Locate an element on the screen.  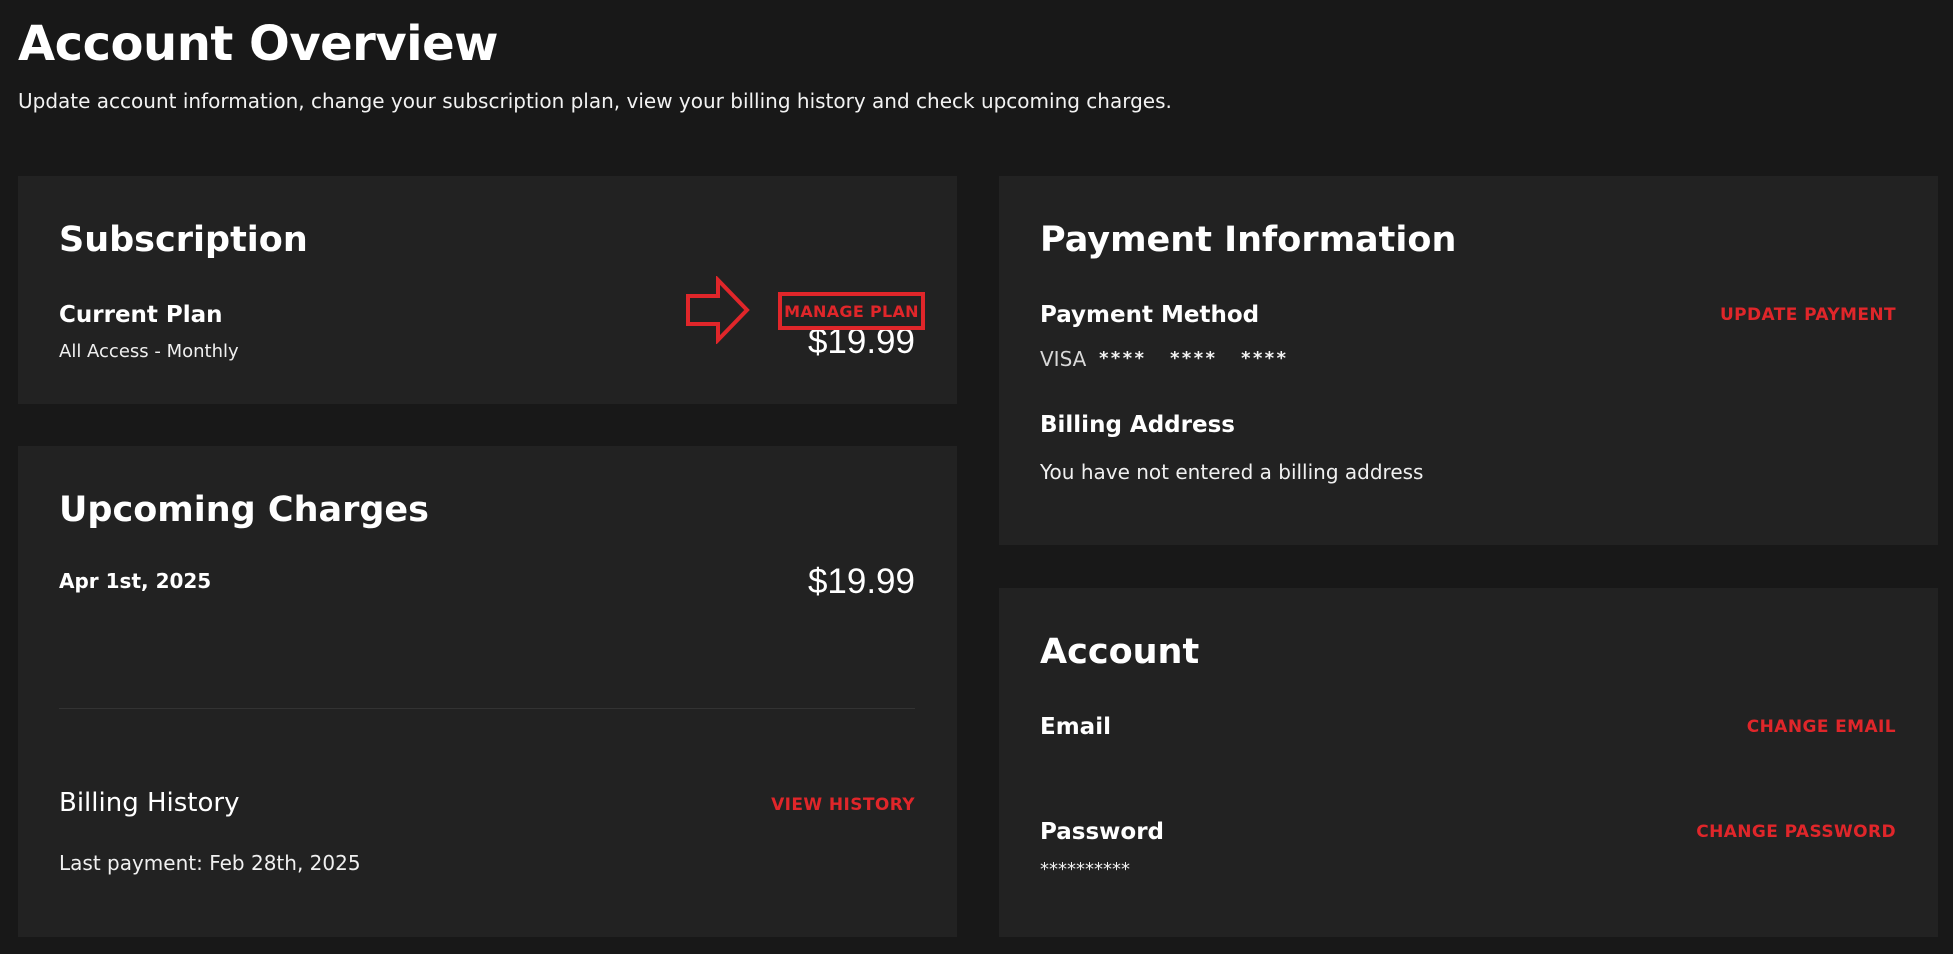
view-history-link: VIEW HISTORY is located at coordinates (843, 805).